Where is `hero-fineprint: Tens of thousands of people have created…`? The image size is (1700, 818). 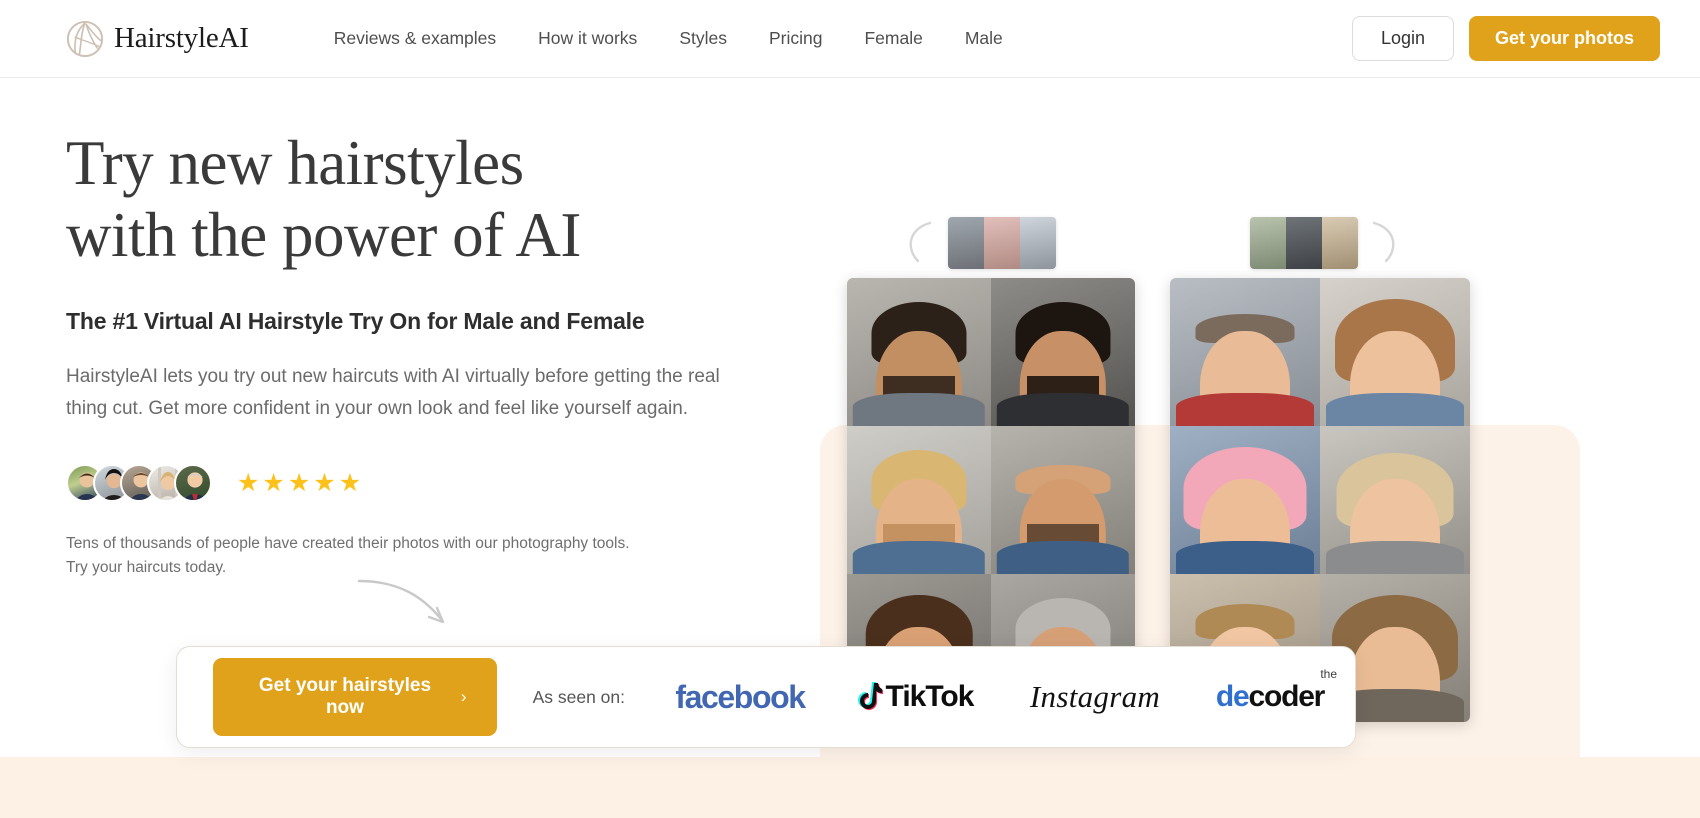 hero-fineprint: Tens of thousands of people have created… is located at coordinates (348, 555).